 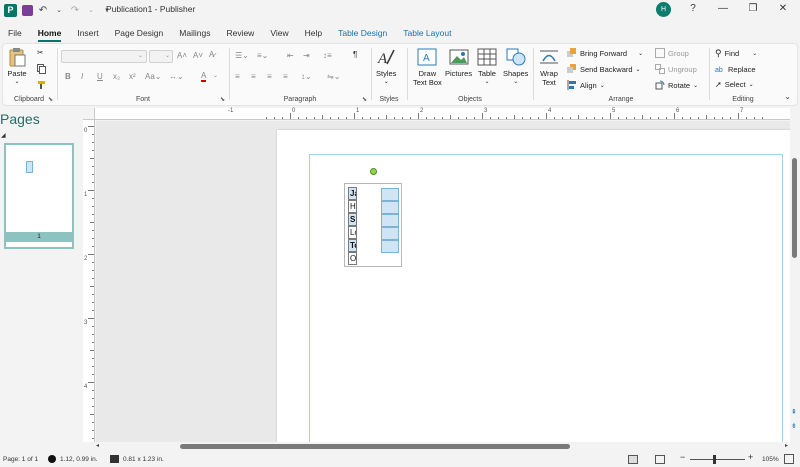 I want to click on vertical-scrollbar: ⇞ ⇟, so click(x=795, y=275).